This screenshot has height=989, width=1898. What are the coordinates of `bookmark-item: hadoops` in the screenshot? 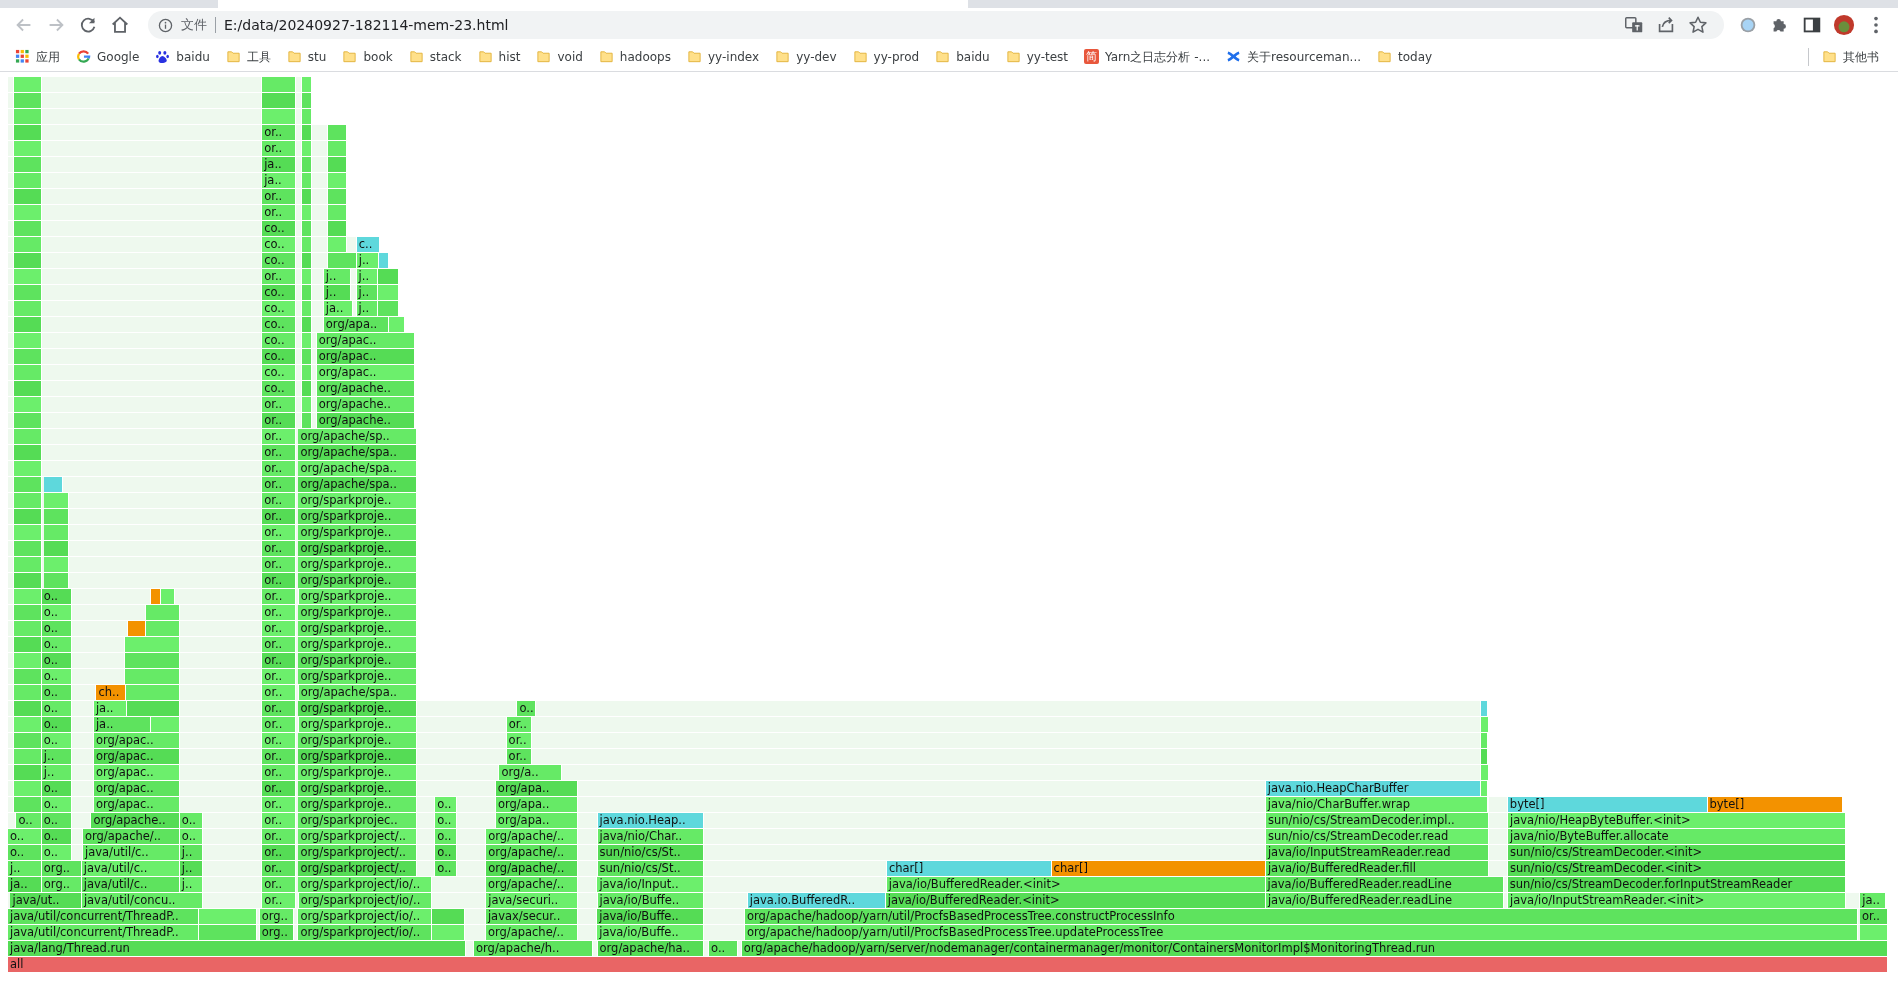 It's located at (634, 56).